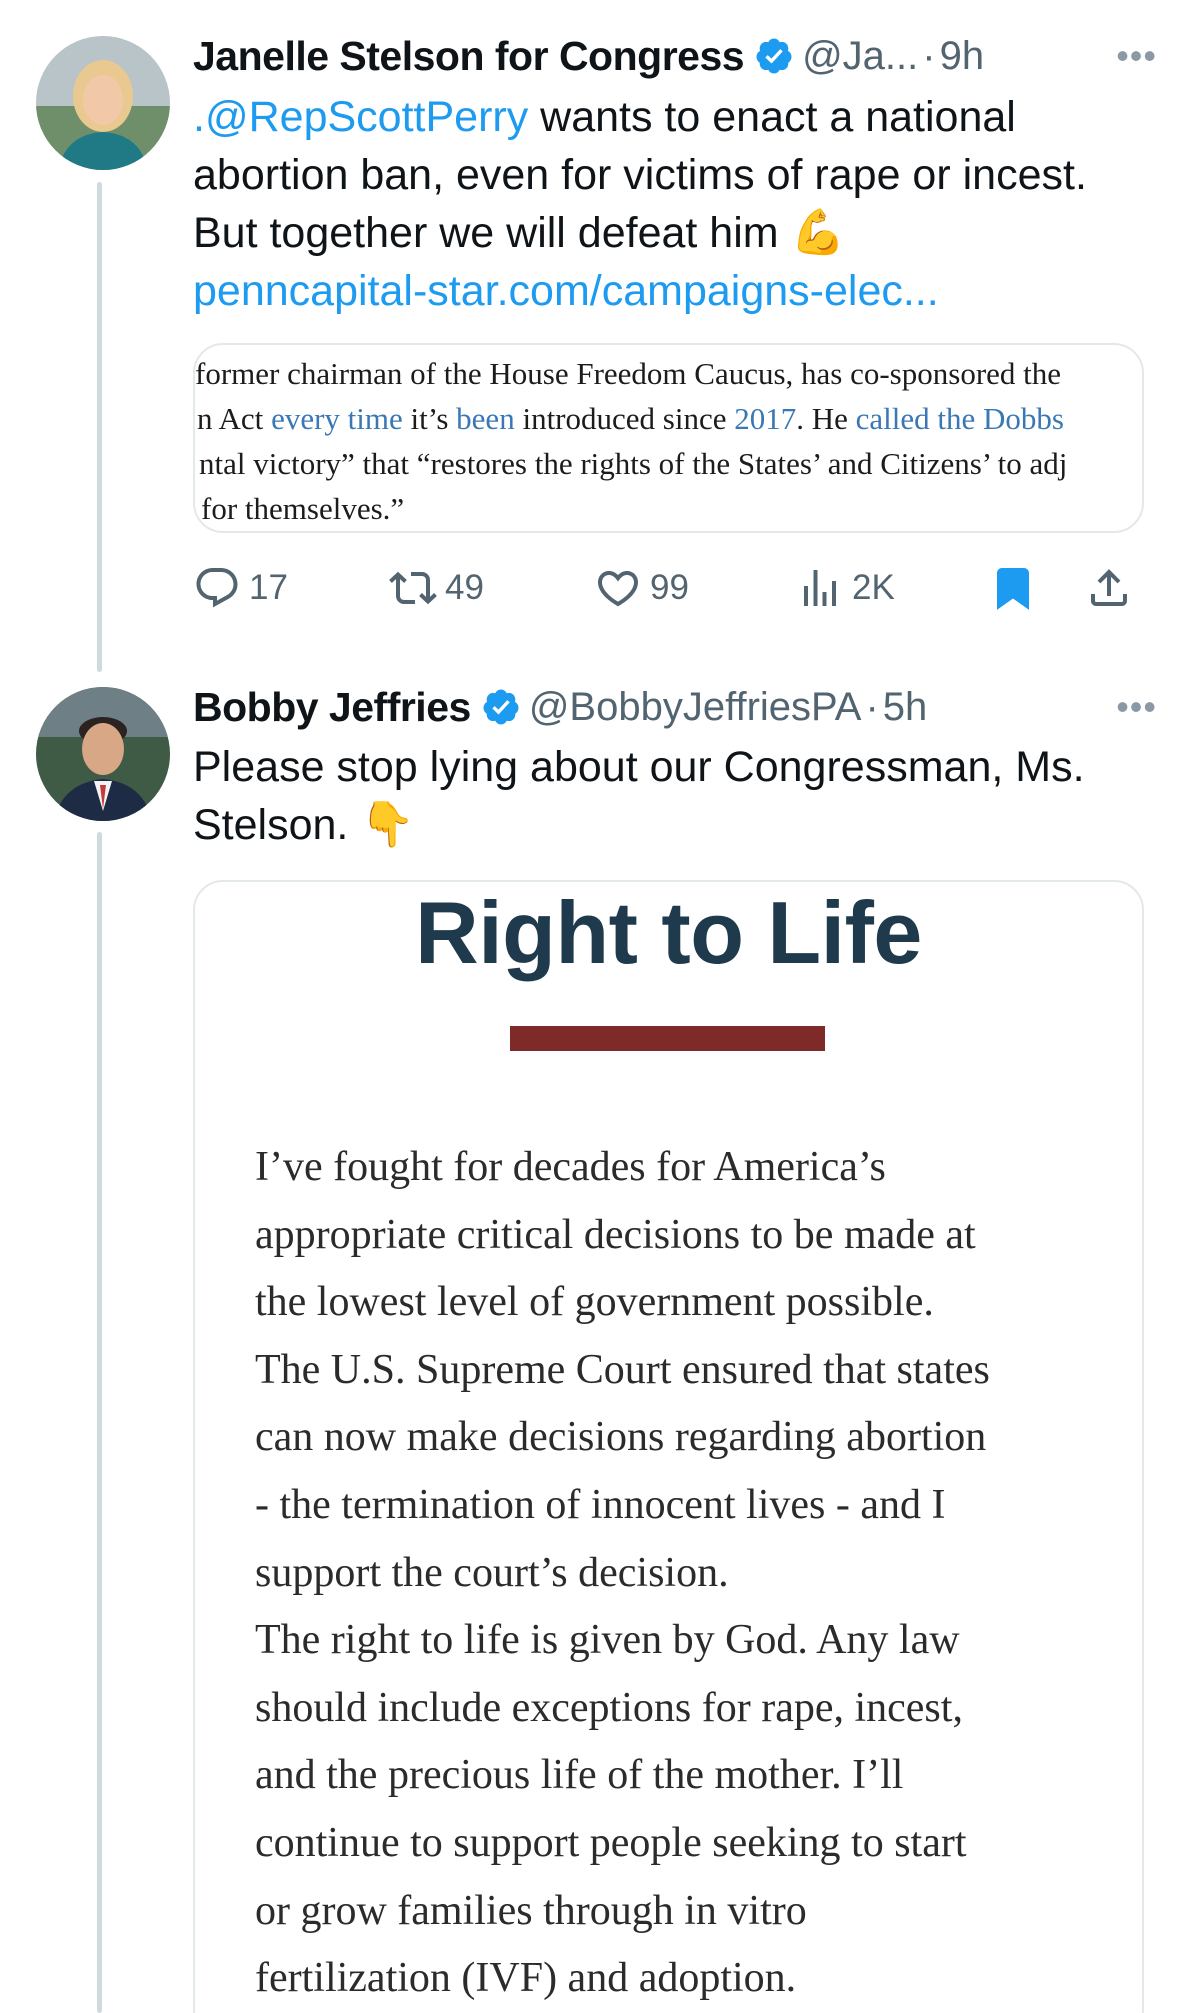 Image resolution: width=1179 pixels, height=2013 pixels. I want to click on quote-text: for themselves.”, so click(303, 508).